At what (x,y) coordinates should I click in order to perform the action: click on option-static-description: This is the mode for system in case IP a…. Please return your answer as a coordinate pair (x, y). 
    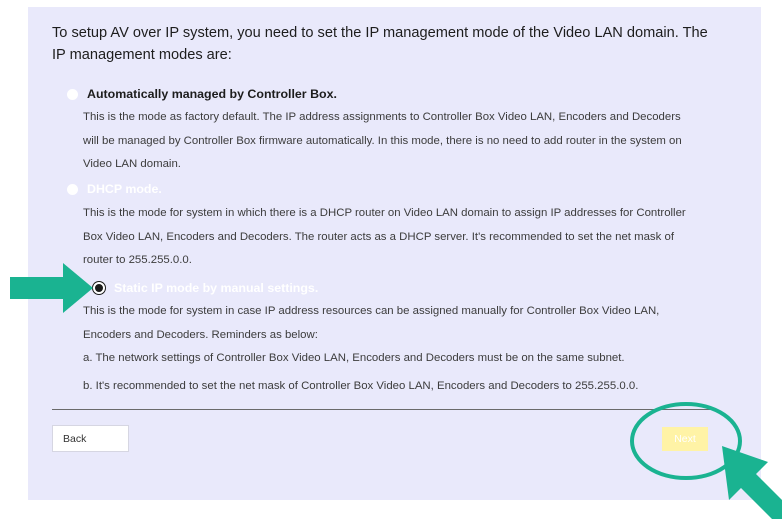
    Looking at the image, I should click on (371, 323).